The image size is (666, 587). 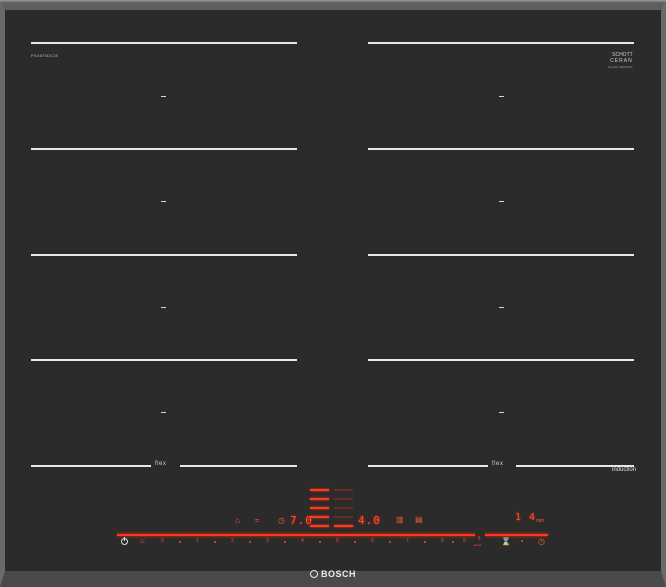 I want to click on frame-edge, so click(x=333, y=1).